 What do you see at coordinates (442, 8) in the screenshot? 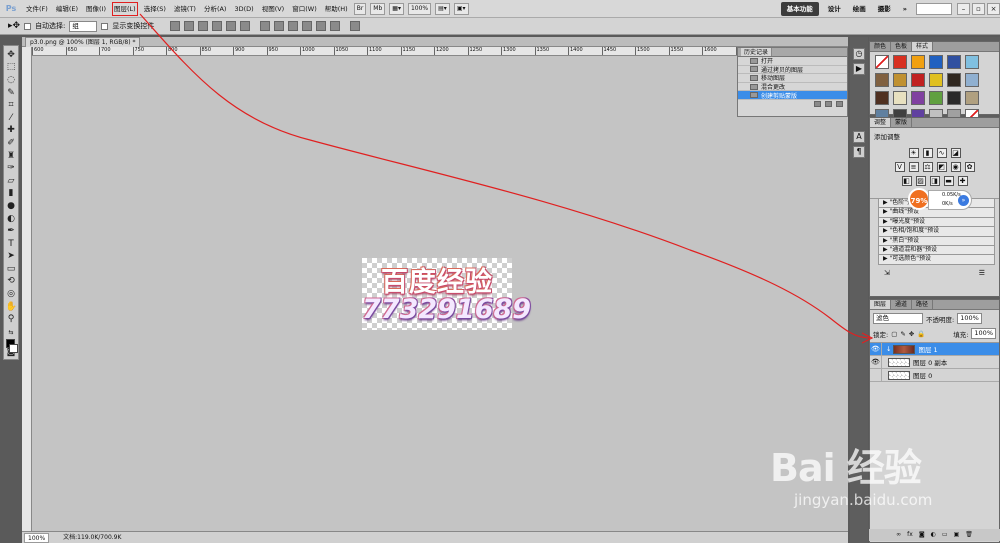
I see `arrange-documents-icon: ▤▾` at bounding box center [442, 8].